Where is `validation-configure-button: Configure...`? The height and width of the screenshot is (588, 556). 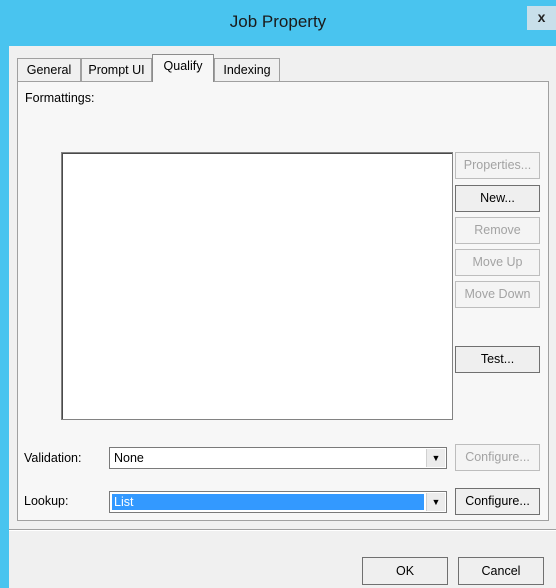
validation-configure-button: Configure... is located at coordinates (497, 457).